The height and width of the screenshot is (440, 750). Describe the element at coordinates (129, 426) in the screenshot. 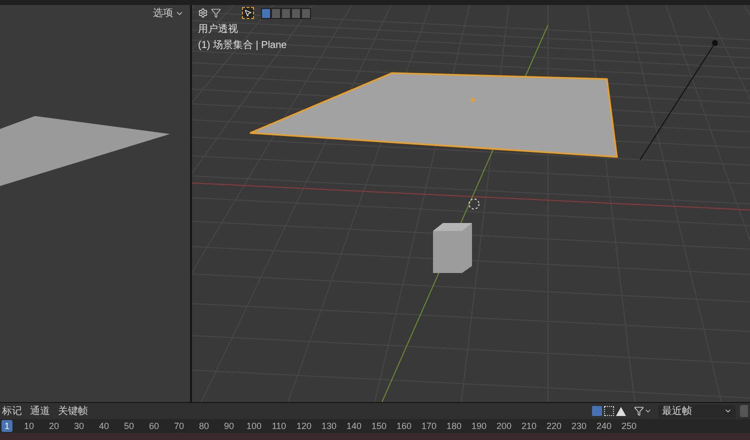

I see `frame-number: 50` at that location.